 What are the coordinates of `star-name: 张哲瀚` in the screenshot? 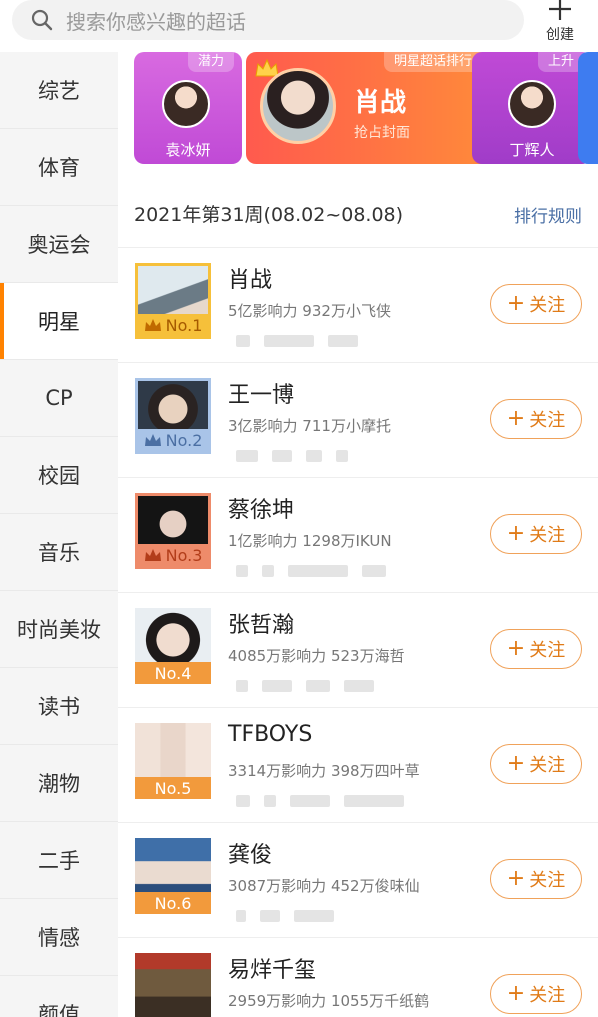 It's located at (261, 623).